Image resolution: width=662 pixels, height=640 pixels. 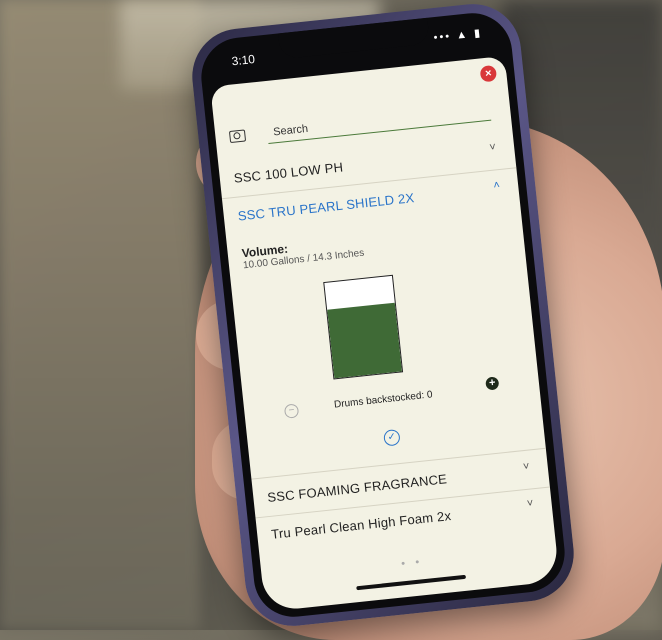 I want to click on home-indicator, so click(x=411, y=582).